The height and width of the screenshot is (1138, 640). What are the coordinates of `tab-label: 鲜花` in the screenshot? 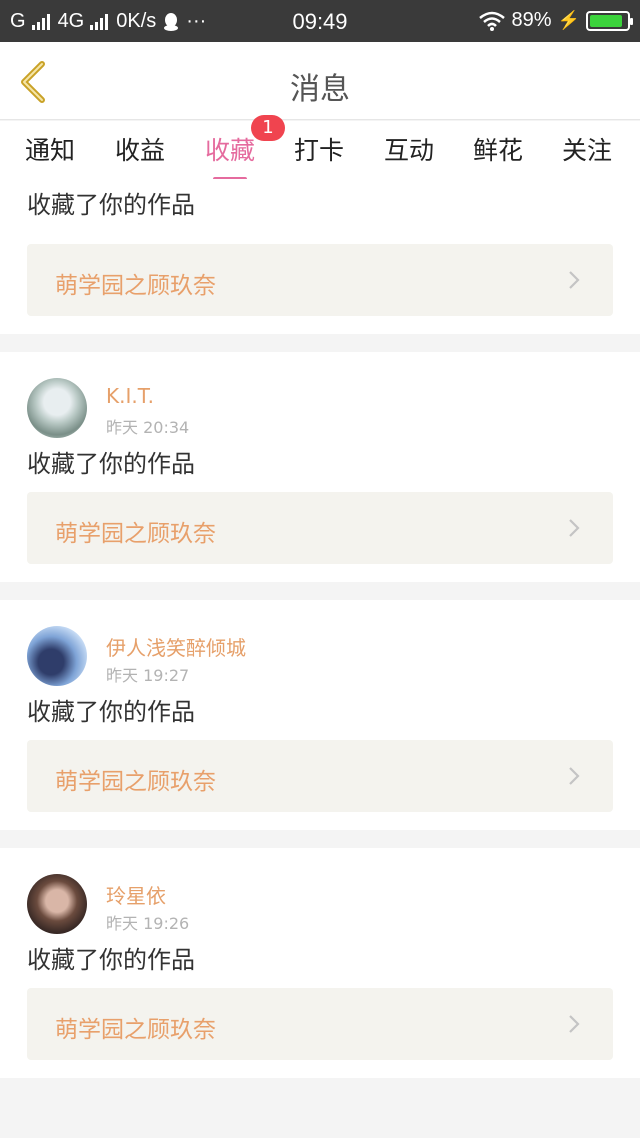 It's located at (498, 150).